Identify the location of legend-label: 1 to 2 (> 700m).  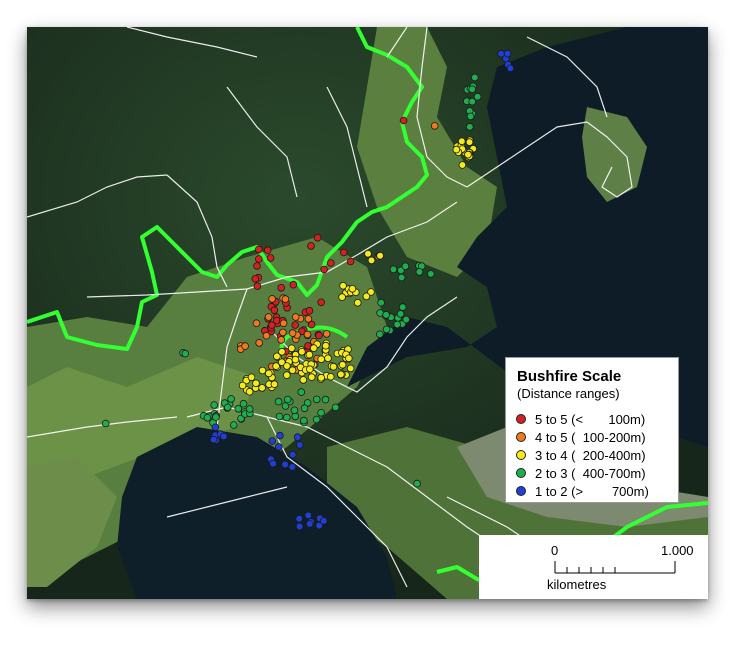
(592, 491).